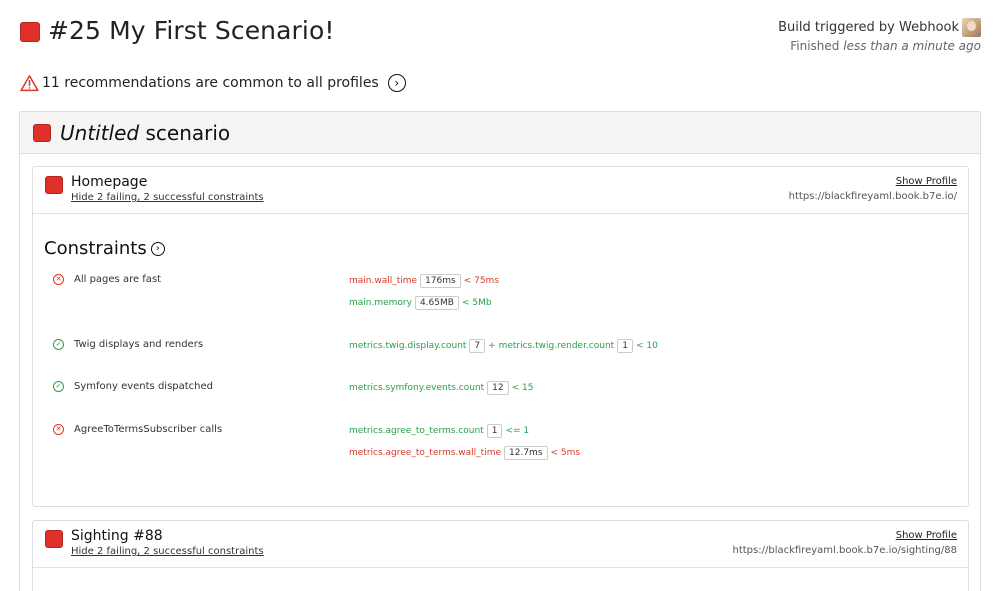 Image resolution: width=1000 pixels, height=591 pixels. Describe the element at coordinates (646, 346) in the screenshot. I see `metric-threshold: < 10` at that location.